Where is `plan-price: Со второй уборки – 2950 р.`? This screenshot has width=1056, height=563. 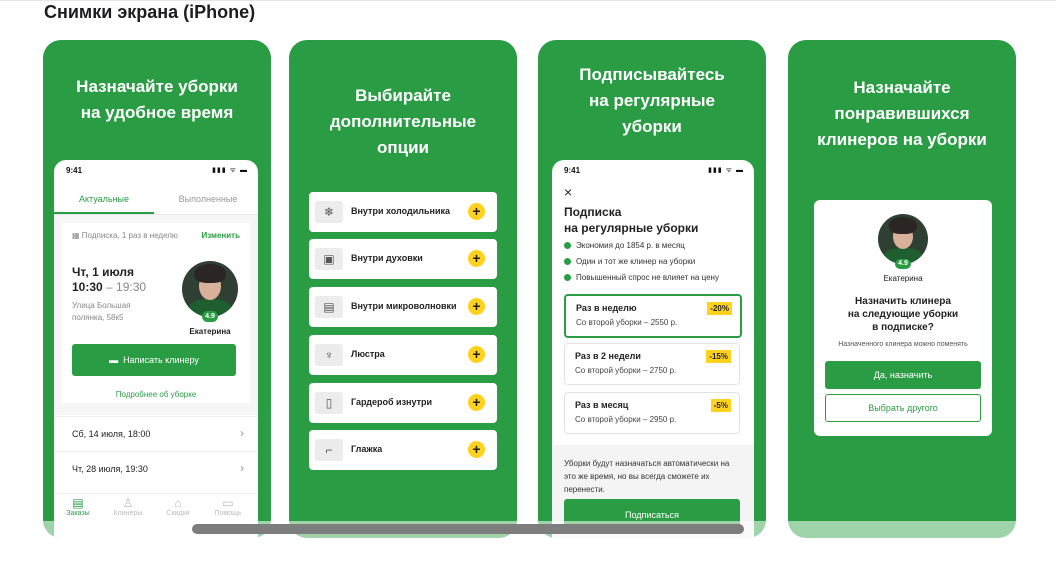 plan-price: Со второй уборки – 2950 р. is located at coordinates (626, 419).